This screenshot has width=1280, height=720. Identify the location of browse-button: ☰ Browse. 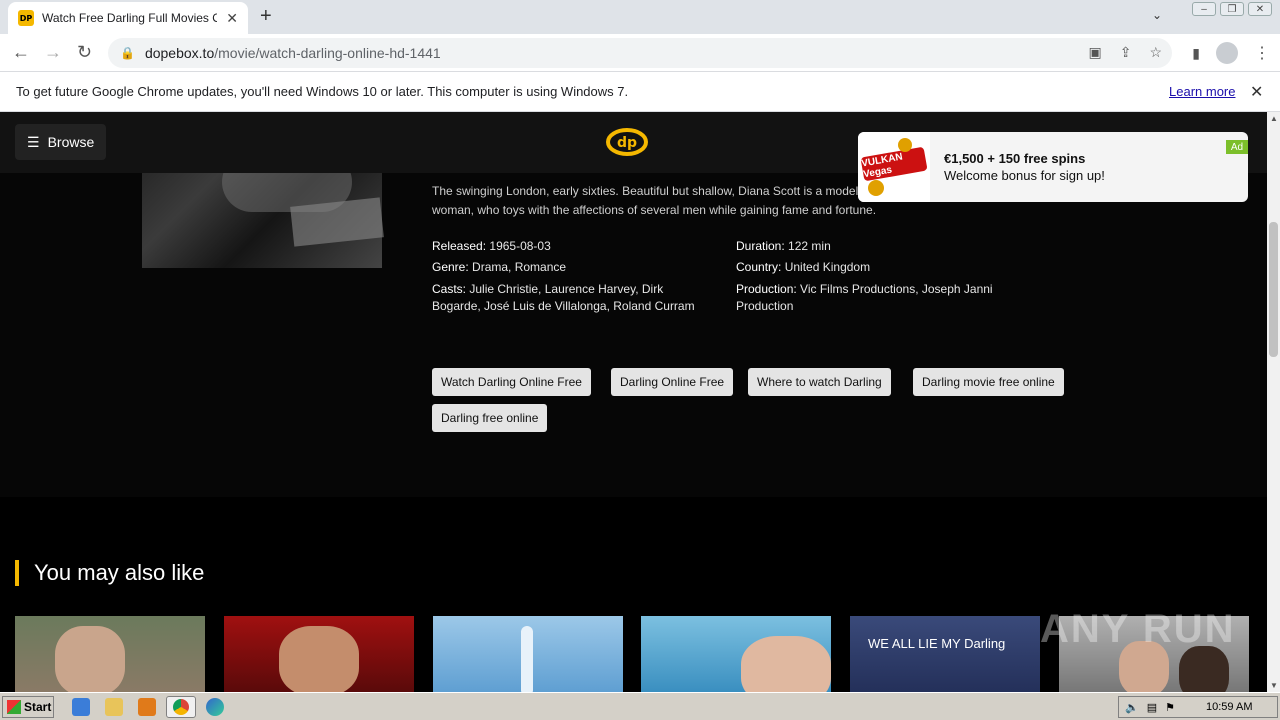
(60, 142).